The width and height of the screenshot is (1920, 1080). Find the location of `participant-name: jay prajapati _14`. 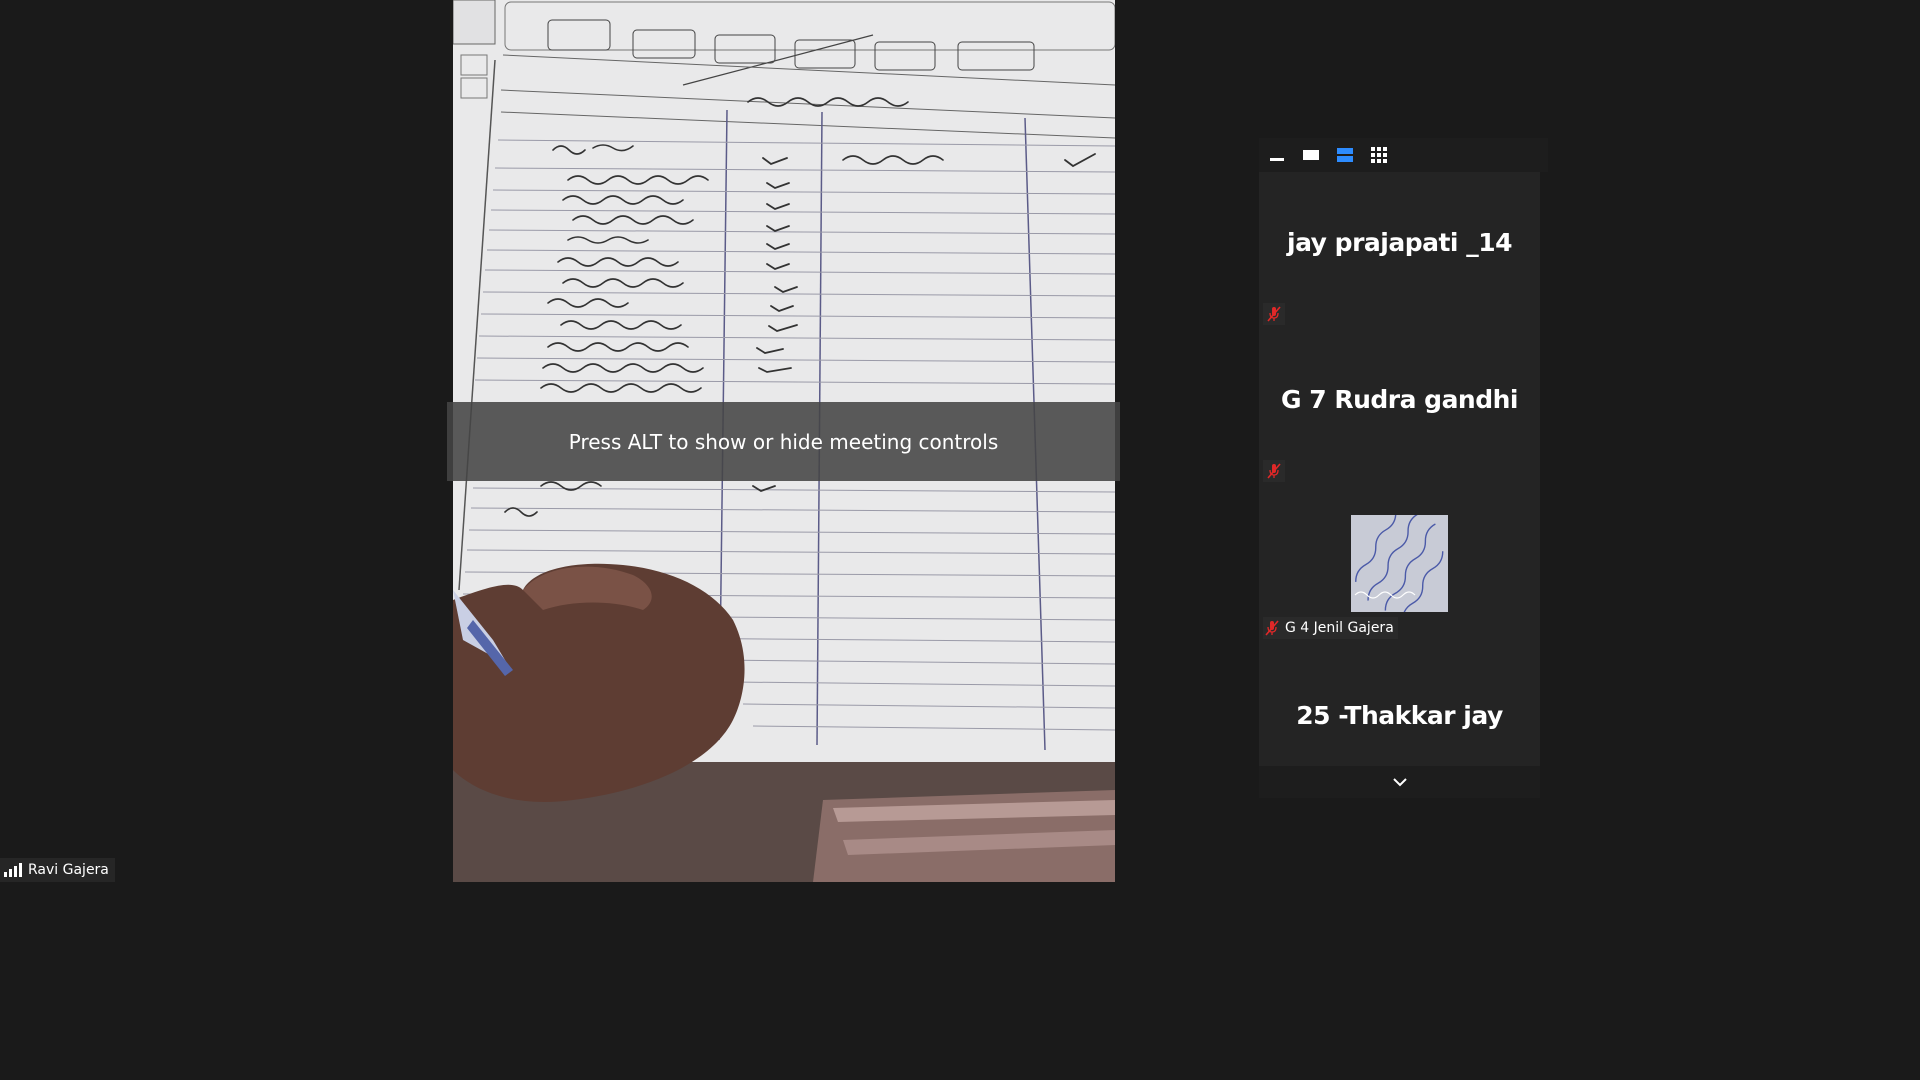

participant-name: jay prajapati _14 is located at coordinates (1399, 242).